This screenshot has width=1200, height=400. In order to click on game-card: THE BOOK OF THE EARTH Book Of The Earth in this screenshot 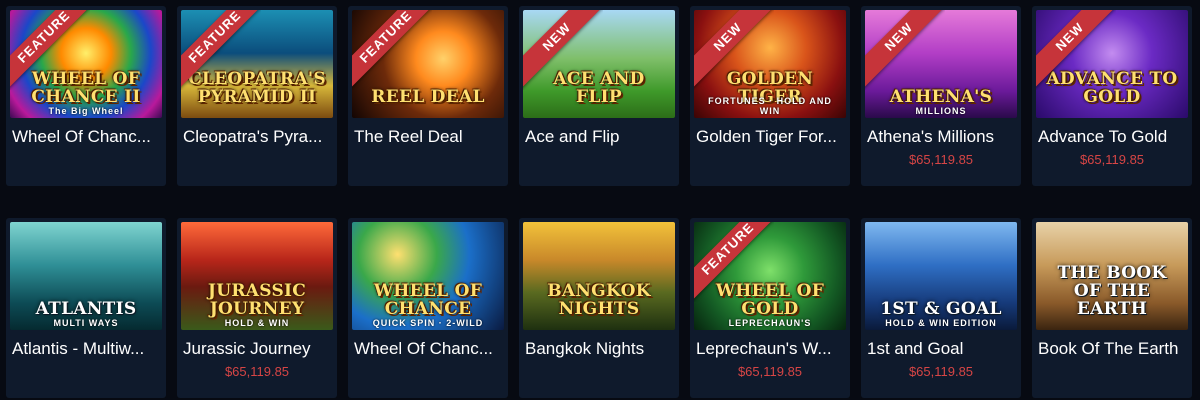, I will do `click(1112, 308)`.